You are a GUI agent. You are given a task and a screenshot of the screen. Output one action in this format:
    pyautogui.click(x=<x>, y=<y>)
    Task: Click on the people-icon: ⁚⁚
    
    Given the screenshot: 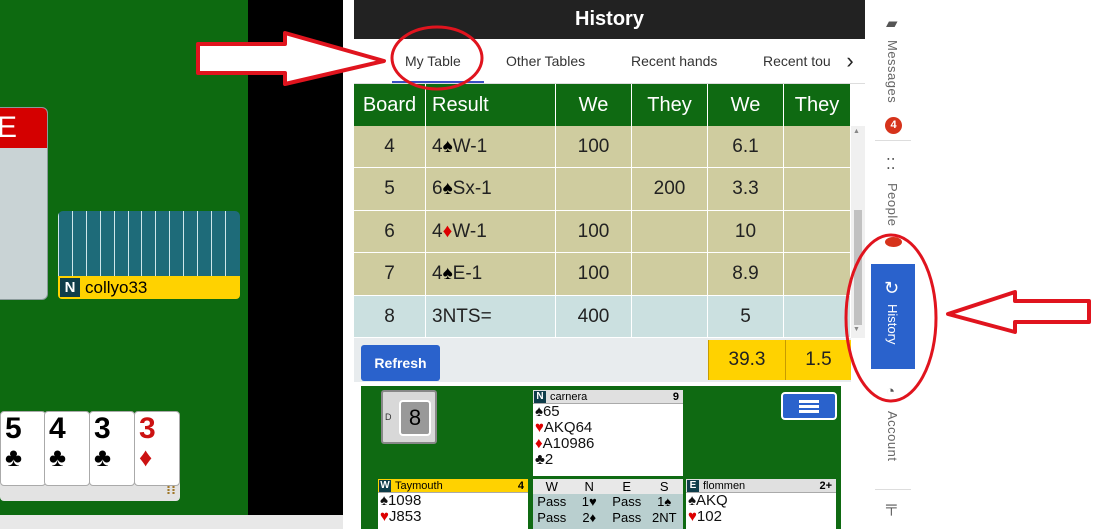 What is the action you would take?
    pyautogui.click(x=891, y=164)
    